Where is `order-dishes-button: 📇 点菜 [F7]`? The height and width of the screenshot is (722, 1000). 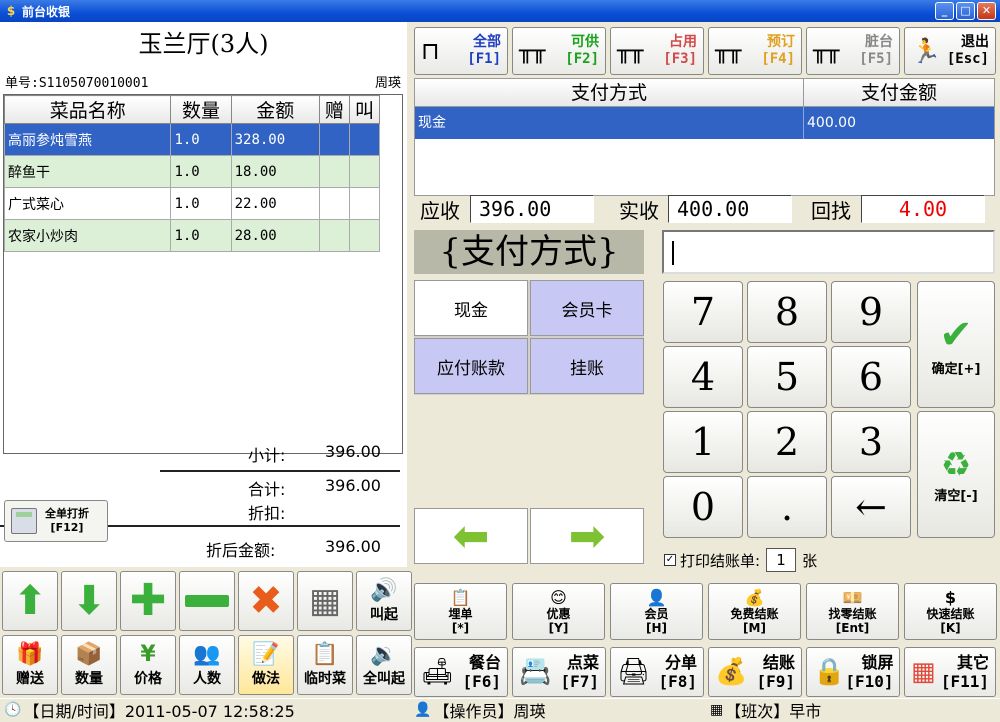 order-dishes-button: 📇 点菜 [F7] is located at coordinates (559, 672).